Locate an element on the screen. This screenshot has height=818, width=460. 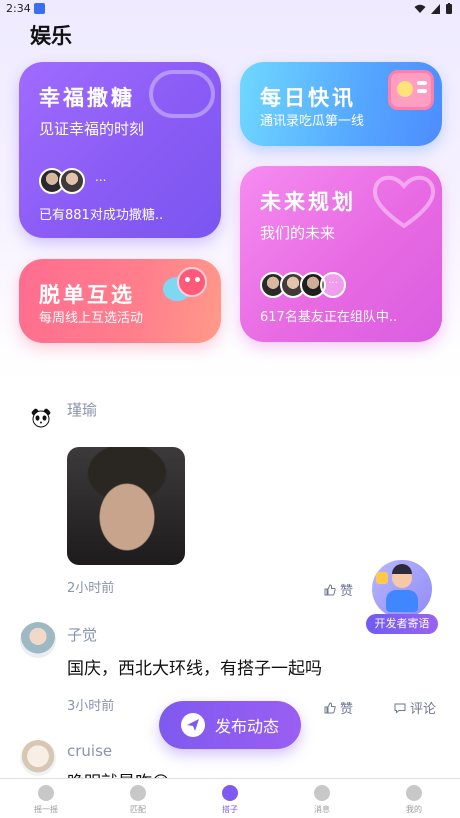
nav-label: 匹配 is located at coordinates (138, 809).